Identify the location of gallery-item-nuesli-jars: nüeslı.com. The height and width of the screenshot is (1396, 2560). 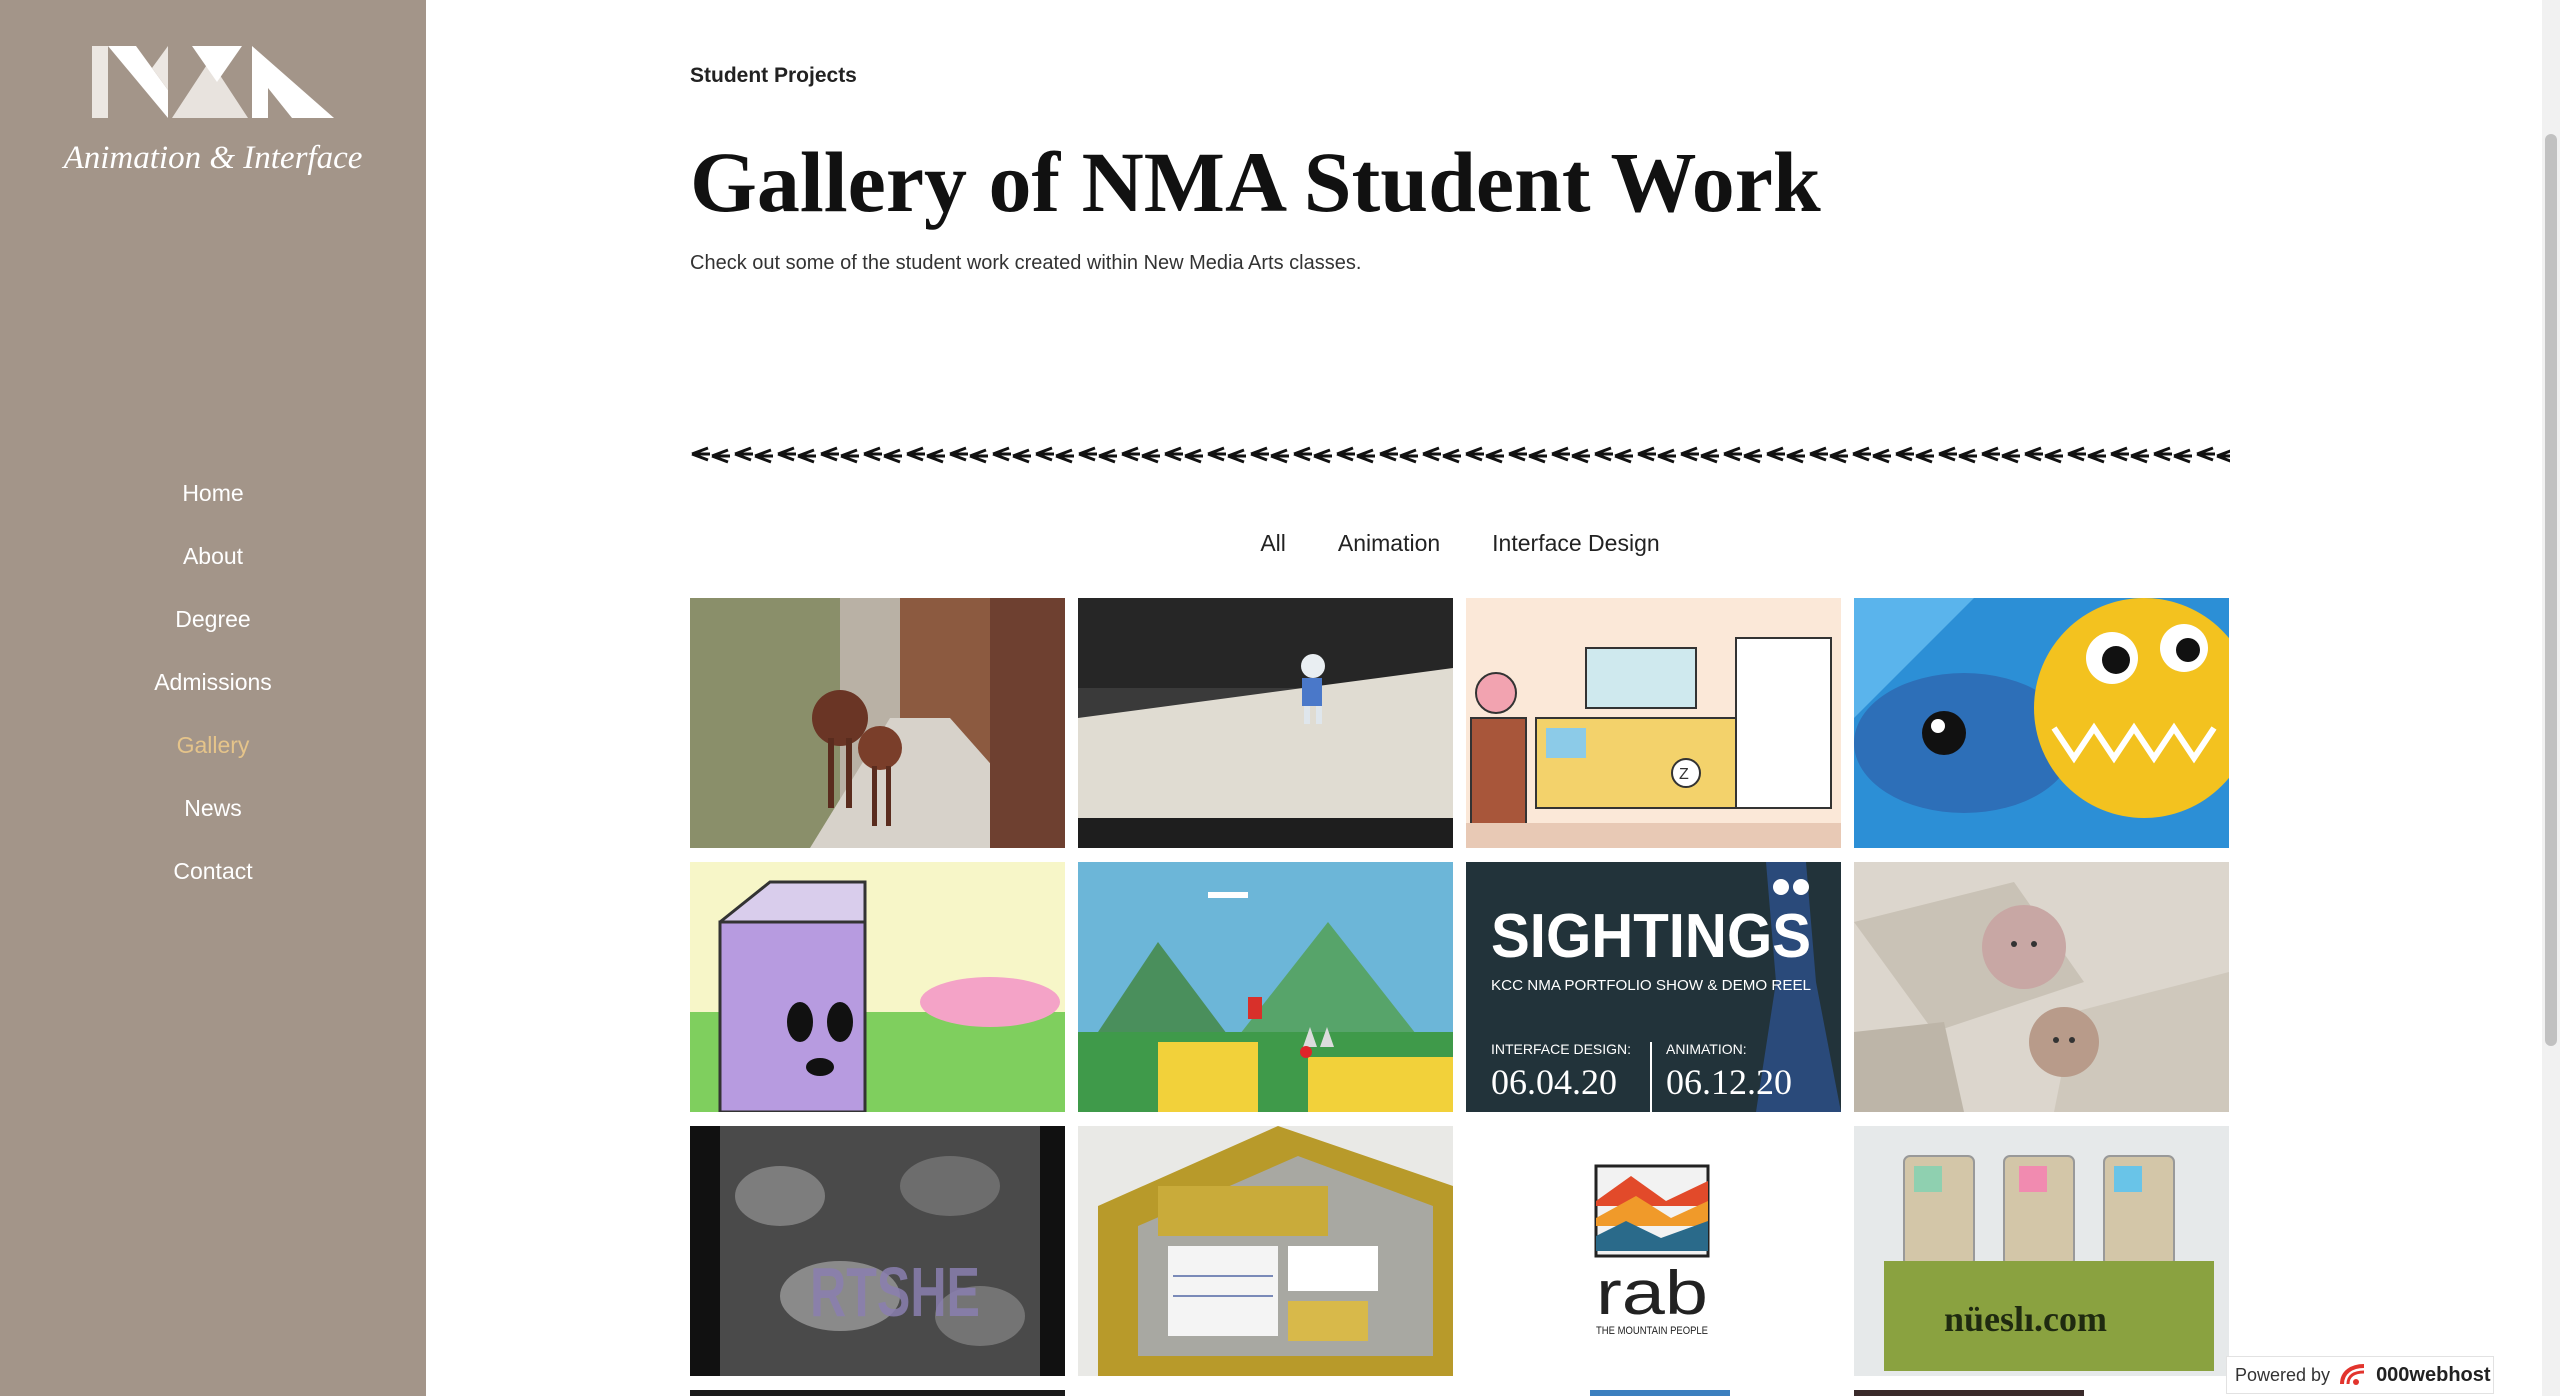
(2041, 1251).